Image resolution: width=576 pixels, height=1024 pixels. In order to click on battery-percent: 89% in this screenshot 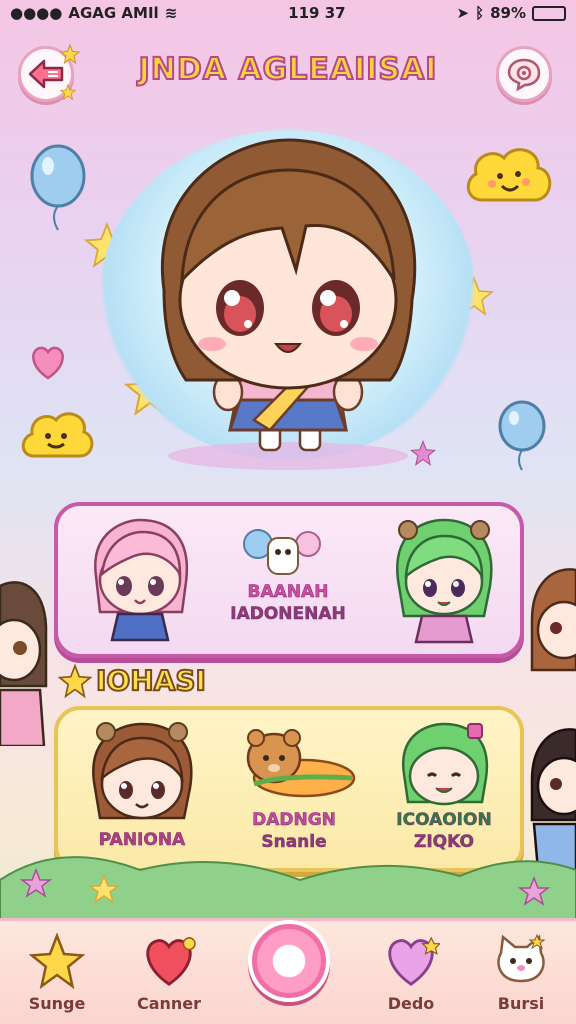, I will do `click(508, 13)`.